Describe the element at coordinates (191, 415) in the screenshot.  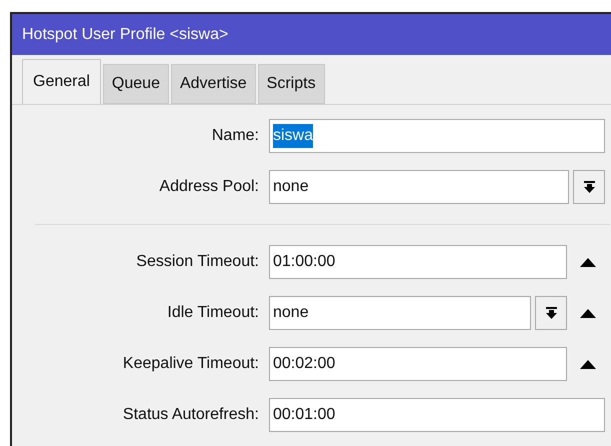
I see `field-label: Status Autorefresh:` at that location.